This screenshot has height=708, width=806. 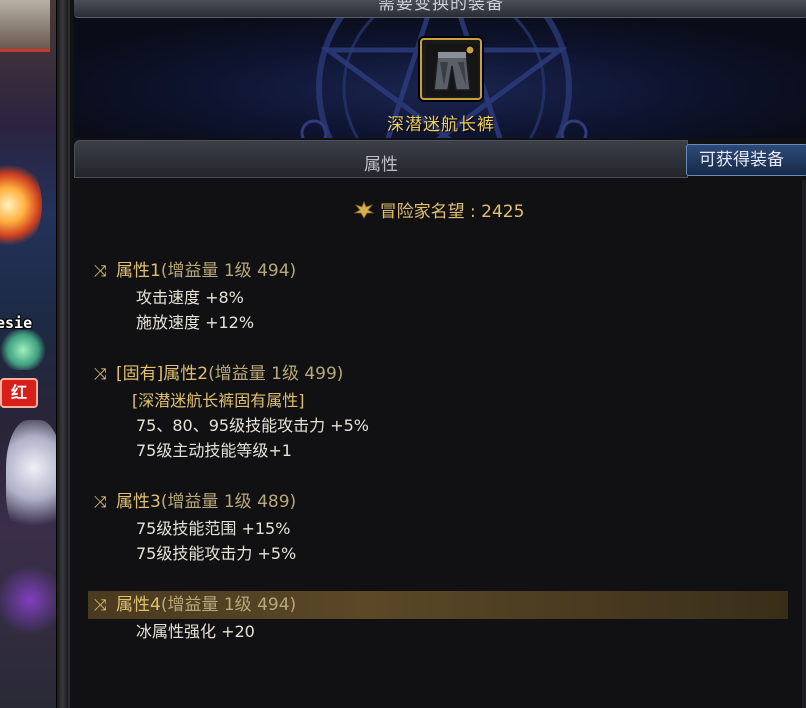 I want to click on renown-icon, so click(x=364, y=212).